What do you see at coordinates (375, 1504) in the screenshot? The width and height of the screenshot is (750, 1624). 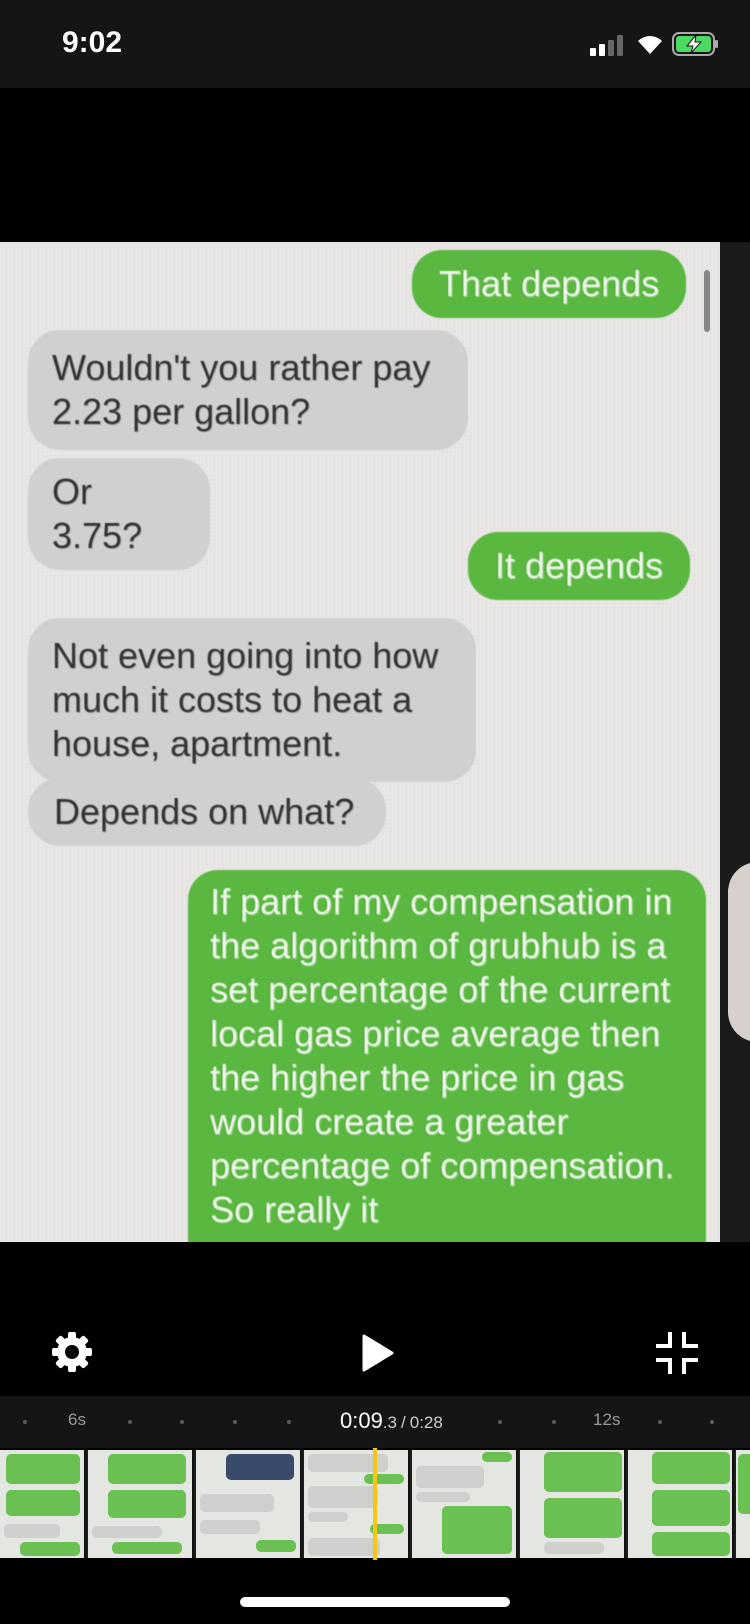 I see `playhead` at bounding box center [375, 1504].